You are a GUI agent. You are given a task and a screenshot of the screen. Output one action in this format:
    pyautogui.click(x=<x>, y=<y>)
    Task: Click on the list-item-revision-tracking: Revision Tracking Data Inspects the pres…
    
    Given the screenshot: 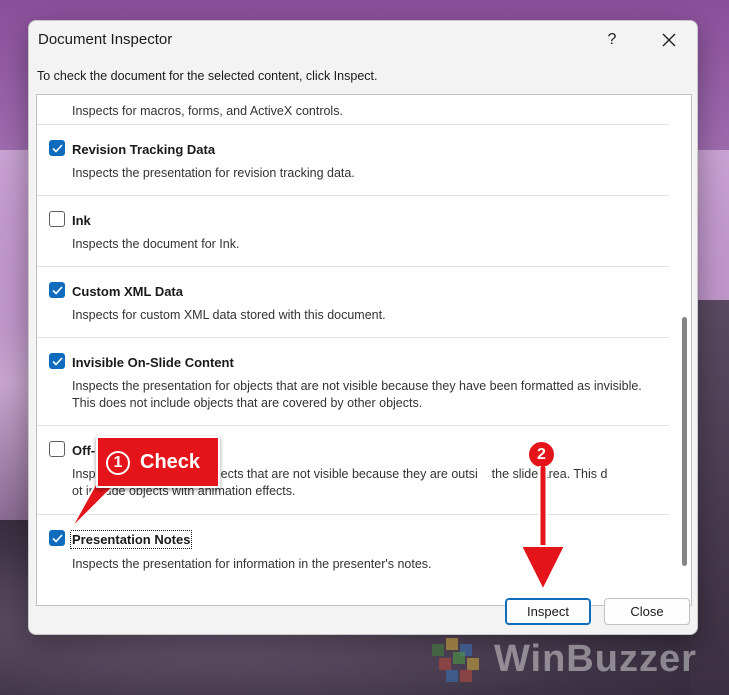 What is the action you would take?
    pyautogui.click(x=353, y=160)
    